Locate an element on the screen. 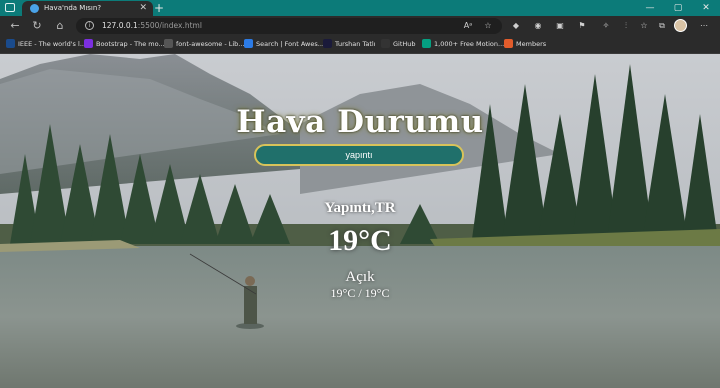 The height and width of the screenshot is (388, 720). bookmark-item: GitHub is located at coordinates (398, 44).